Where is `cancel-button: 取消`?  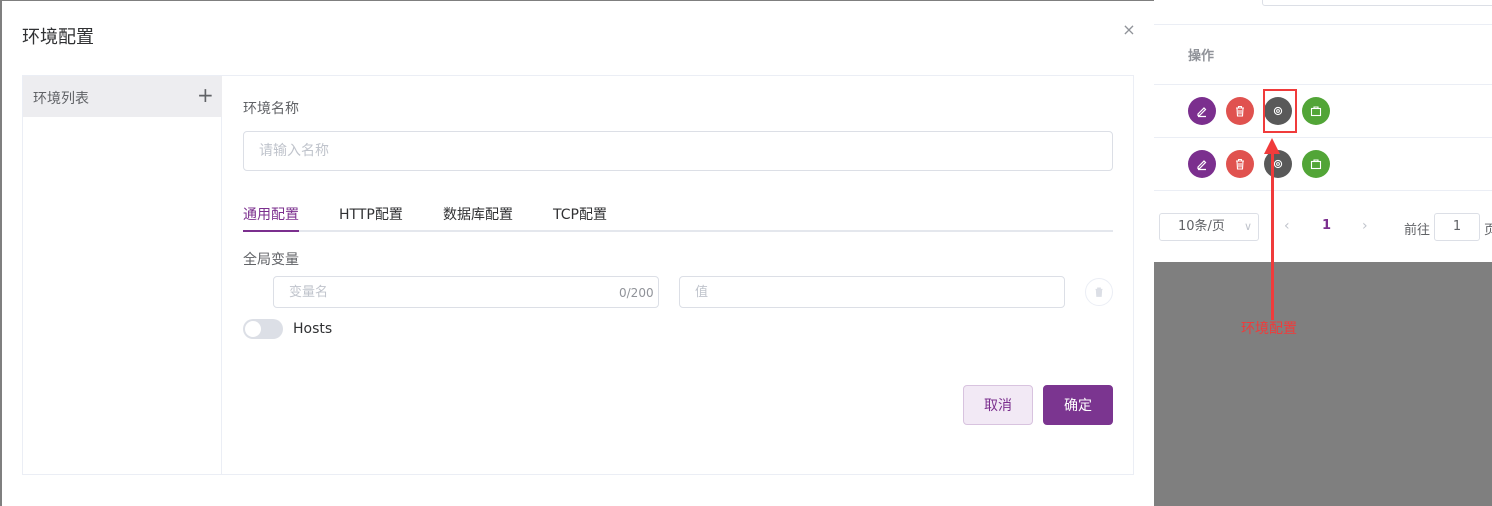
cancel-button: 取消 is located at coordinates (998, 405).